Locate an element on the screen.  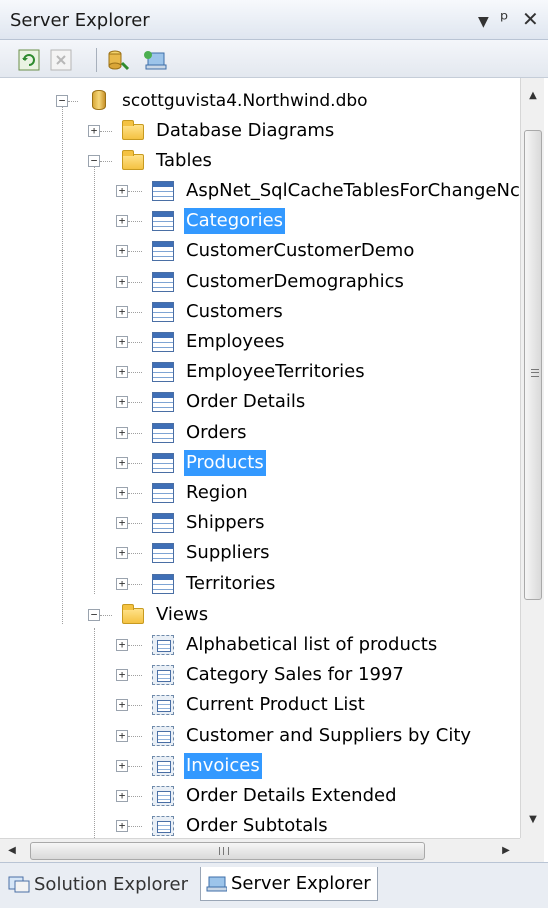
table-node: + Customers is located at coordinates (260, 312).